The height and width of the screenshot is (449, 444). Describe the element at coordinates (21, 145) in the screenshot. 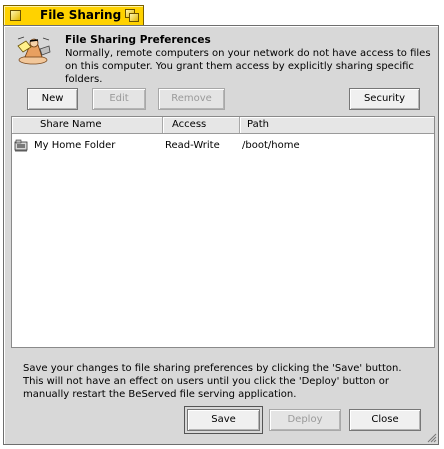

I see `shared-folder-icon` at that location.